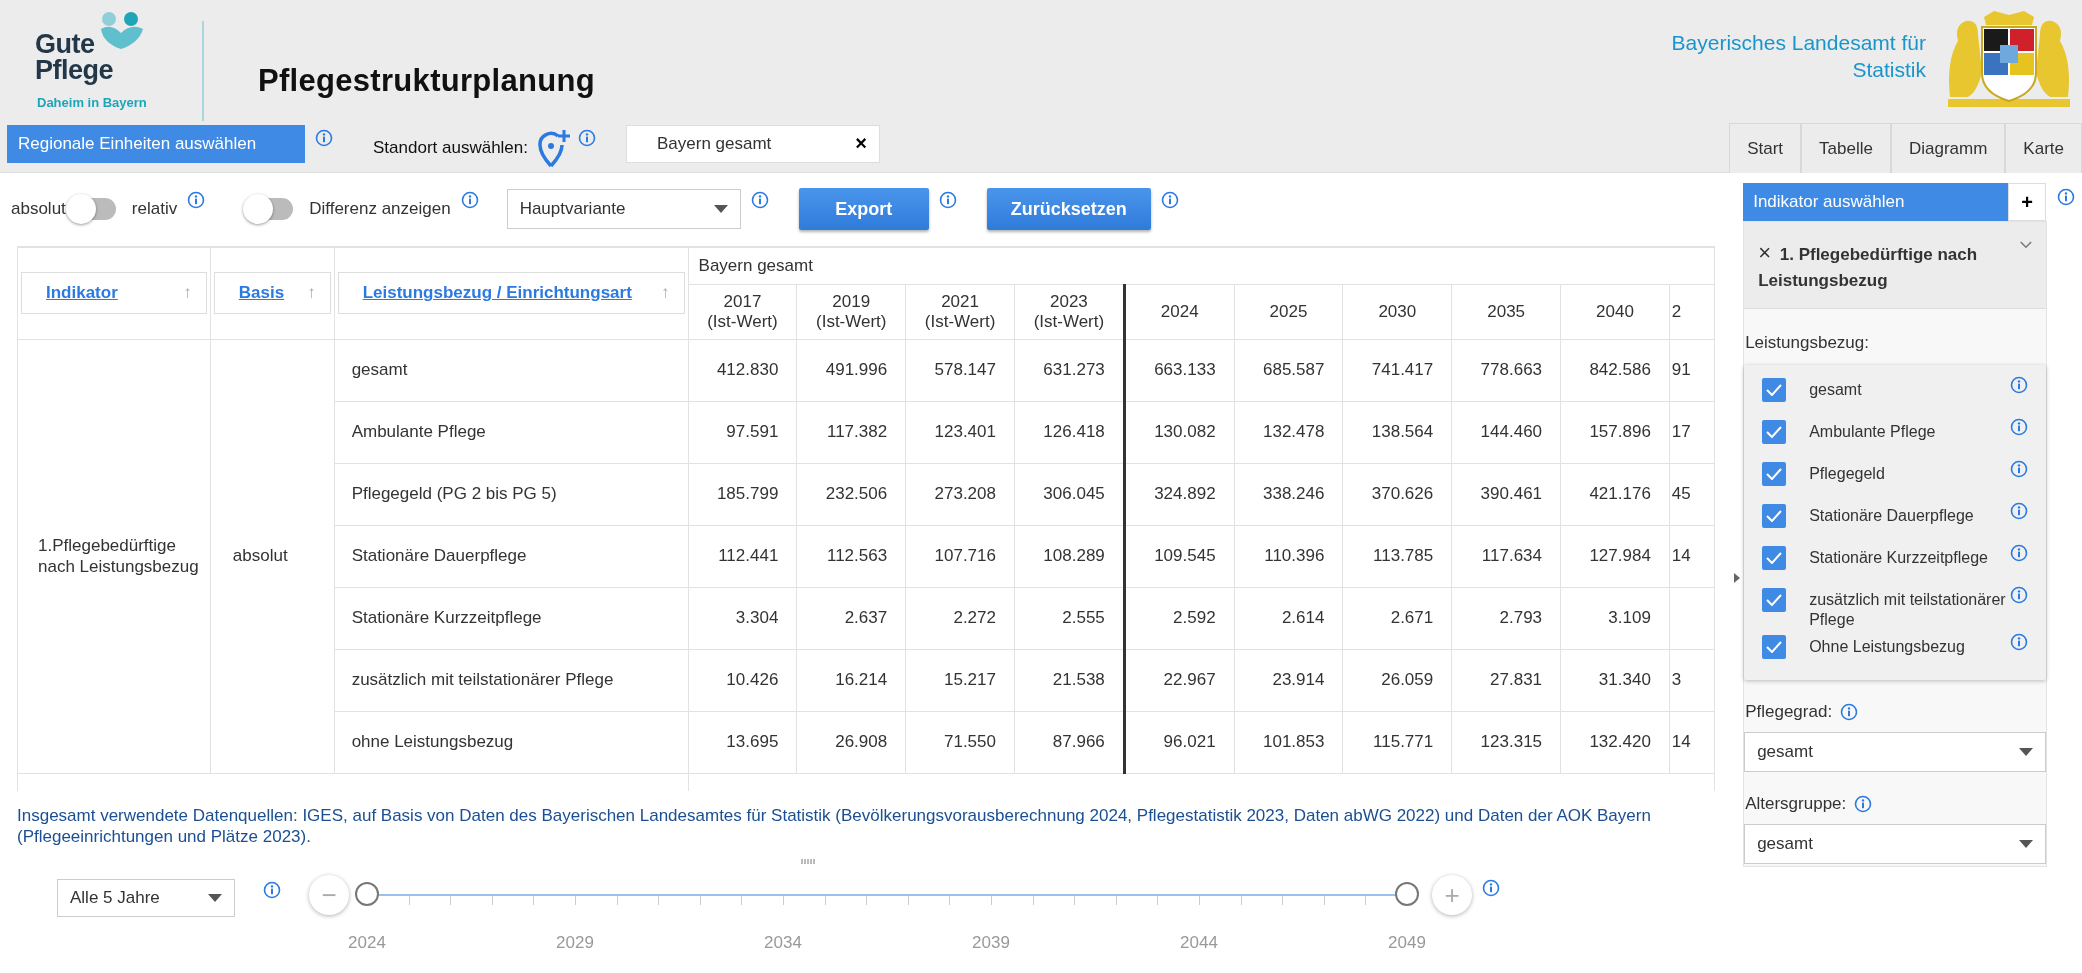  What do you see at coordinates (960, 370) in the screenshot?
I see `table-cell: 578.147` at bounding box center [960, 370].